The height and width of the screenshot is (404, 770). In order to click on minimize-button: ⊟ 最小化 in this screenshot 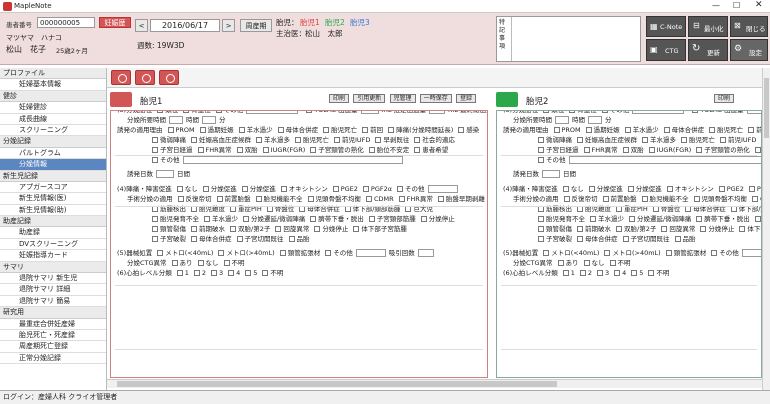, I will do `click(708, 26)`.